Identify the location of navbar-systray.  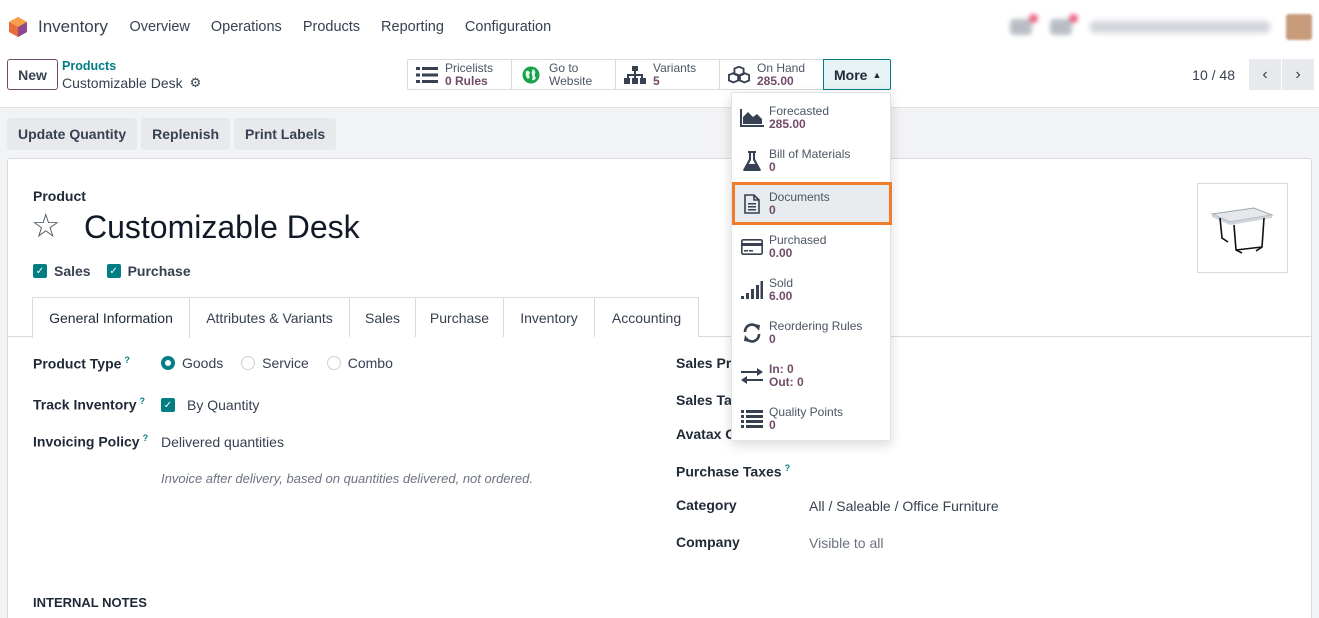
(1164, 27).